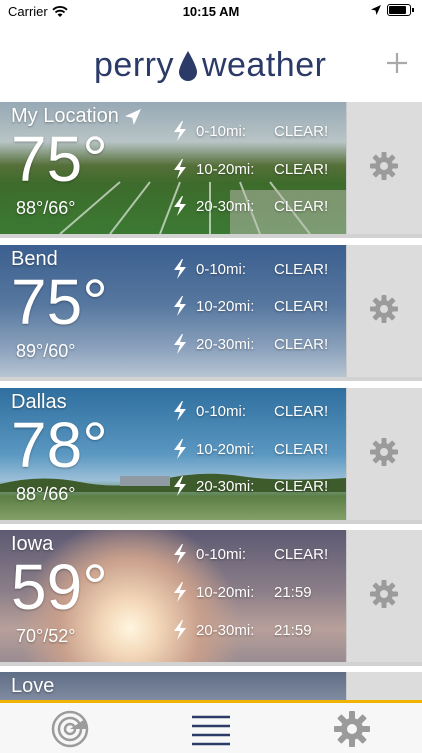 This screenshot has height=753, width=422. I want to click on radar-icon, so click(70, 729).